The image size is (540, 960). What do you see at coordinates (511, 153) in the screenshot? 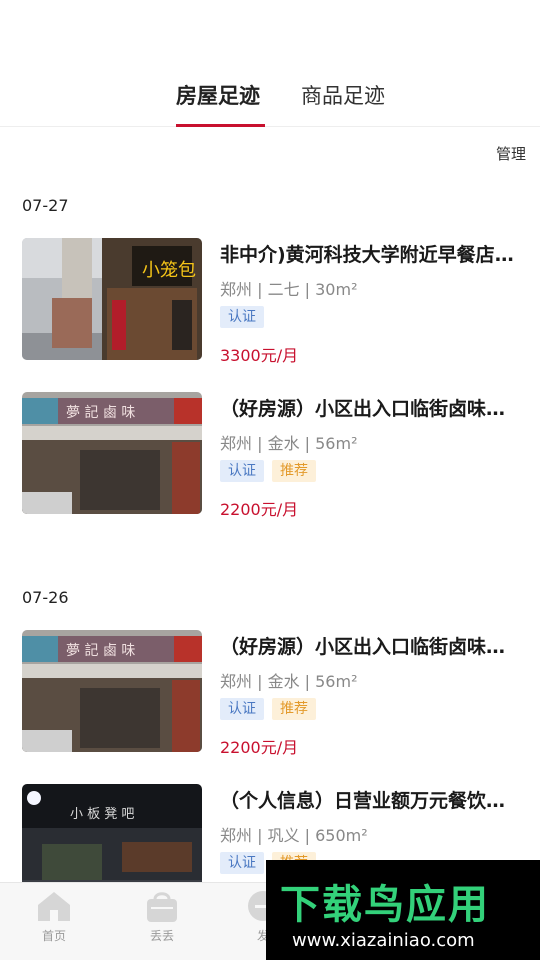
I see `manage-button: 管理` at bounding box center [511, 153].